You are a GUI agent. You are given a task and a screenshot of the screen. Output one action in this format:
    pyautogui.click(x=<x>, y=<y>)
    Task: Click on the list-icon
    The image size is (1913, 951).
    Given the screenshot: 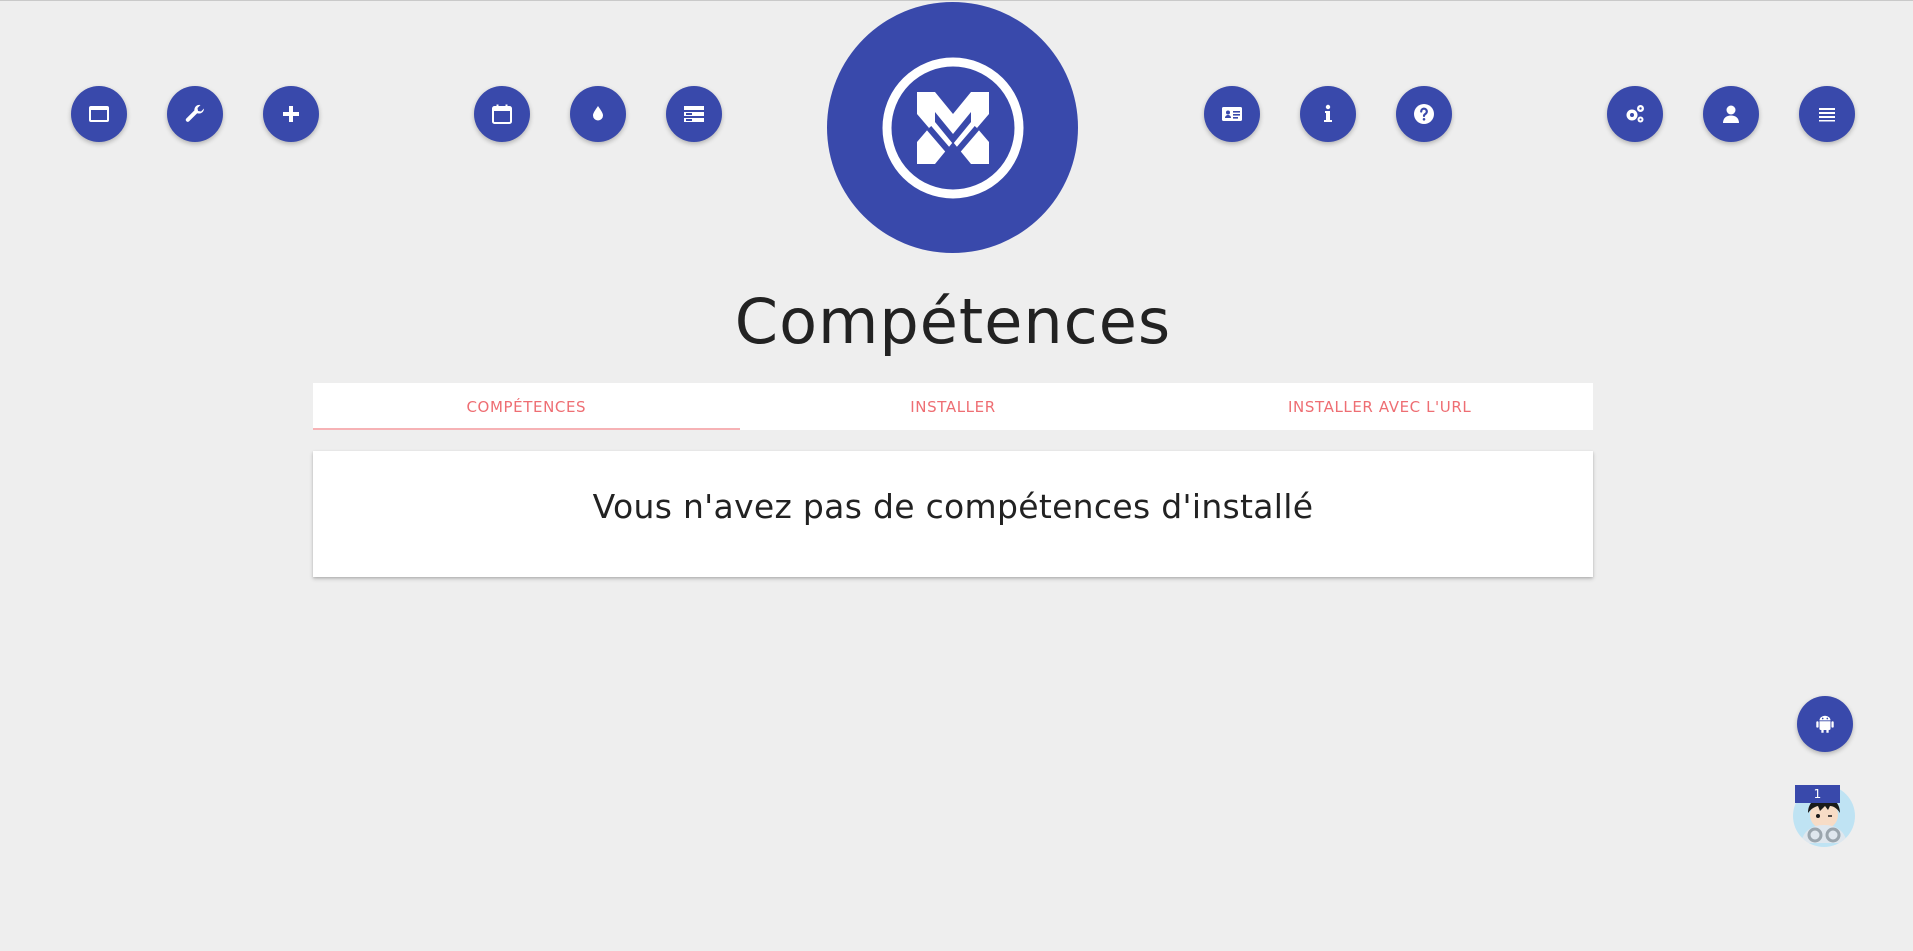 What is the action you would take?
    pyautogui.click(x=694, y=114)
    